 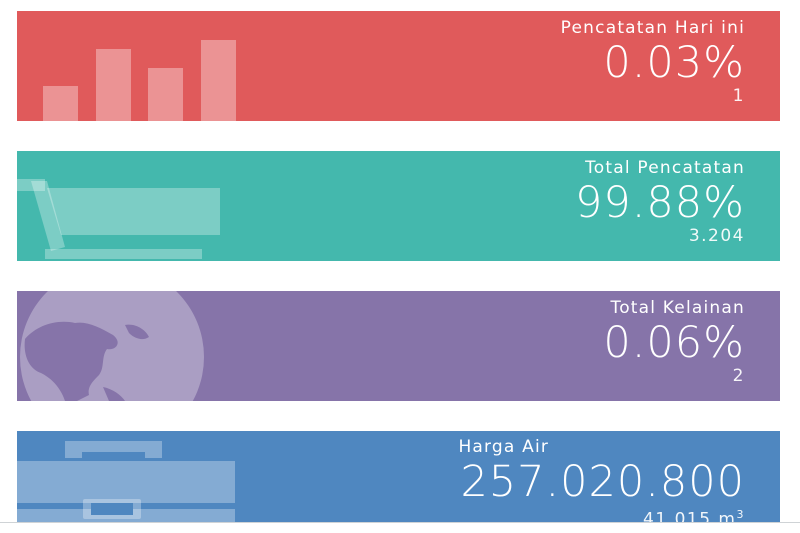 I want to click on stat-count: 3.204, so click(x=716, y=236).